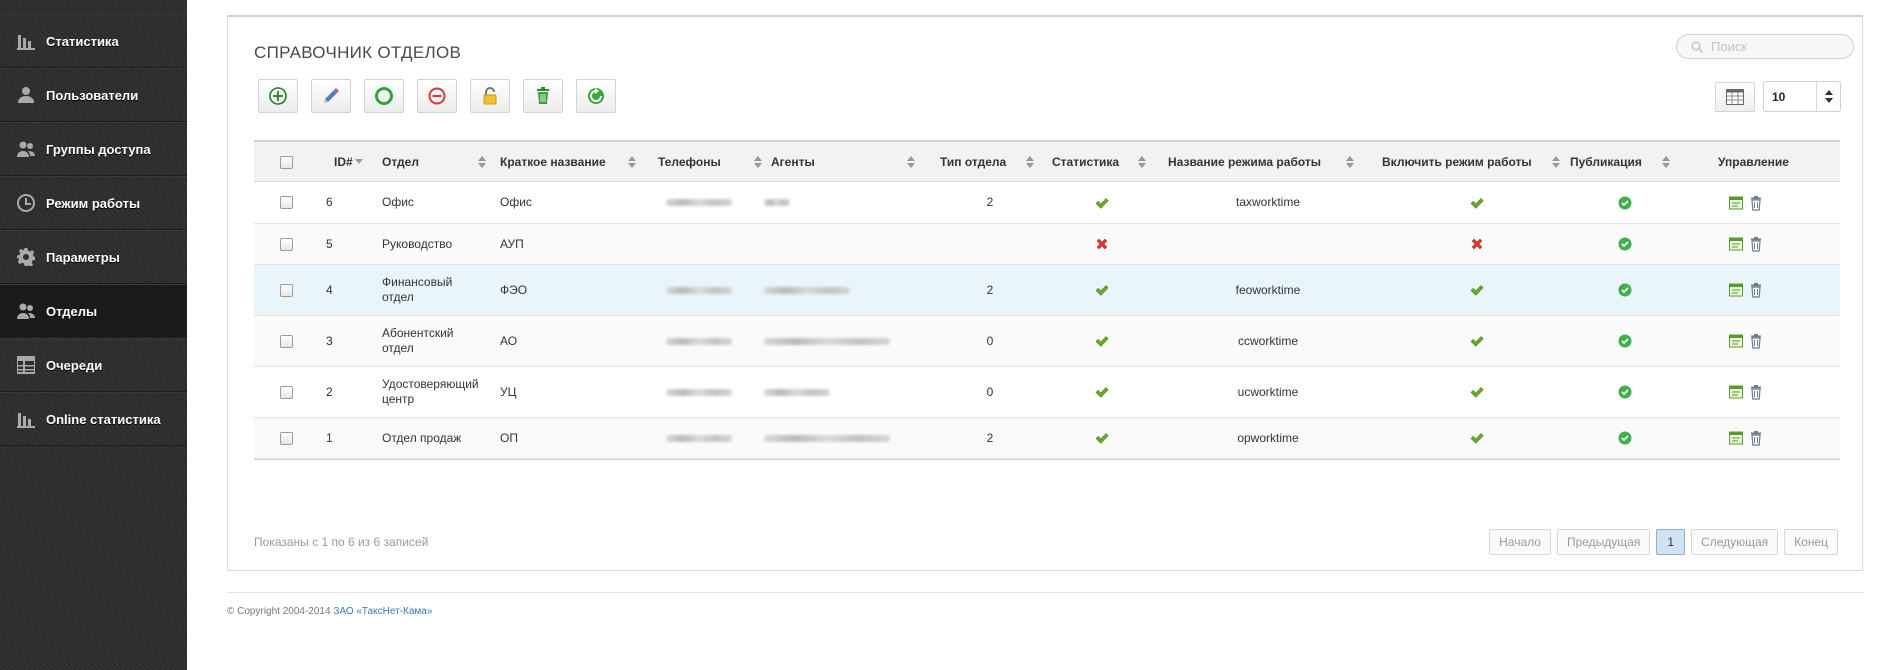 The width and height of the screenshot is (1891, 670). I want to click on sidebar-item-access-groups: Группы доступа, so click(93, 149).